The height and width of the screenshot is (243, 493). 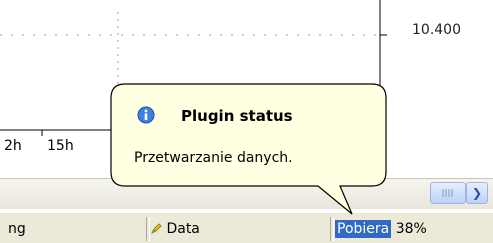 What do you see at coordinates (213, 158) in the screenshot?
I see `balloon-message: Przetwarzanie danych.` at bounding box center [213, 158].